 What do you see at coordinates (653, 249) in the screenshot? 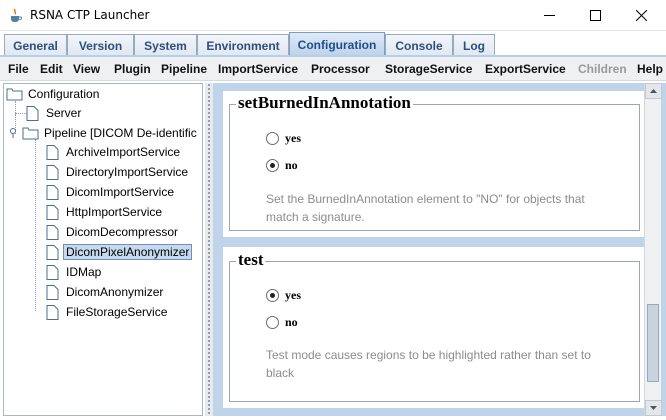
I see `vertical-scrollbar` at bounding box center [653, 249].